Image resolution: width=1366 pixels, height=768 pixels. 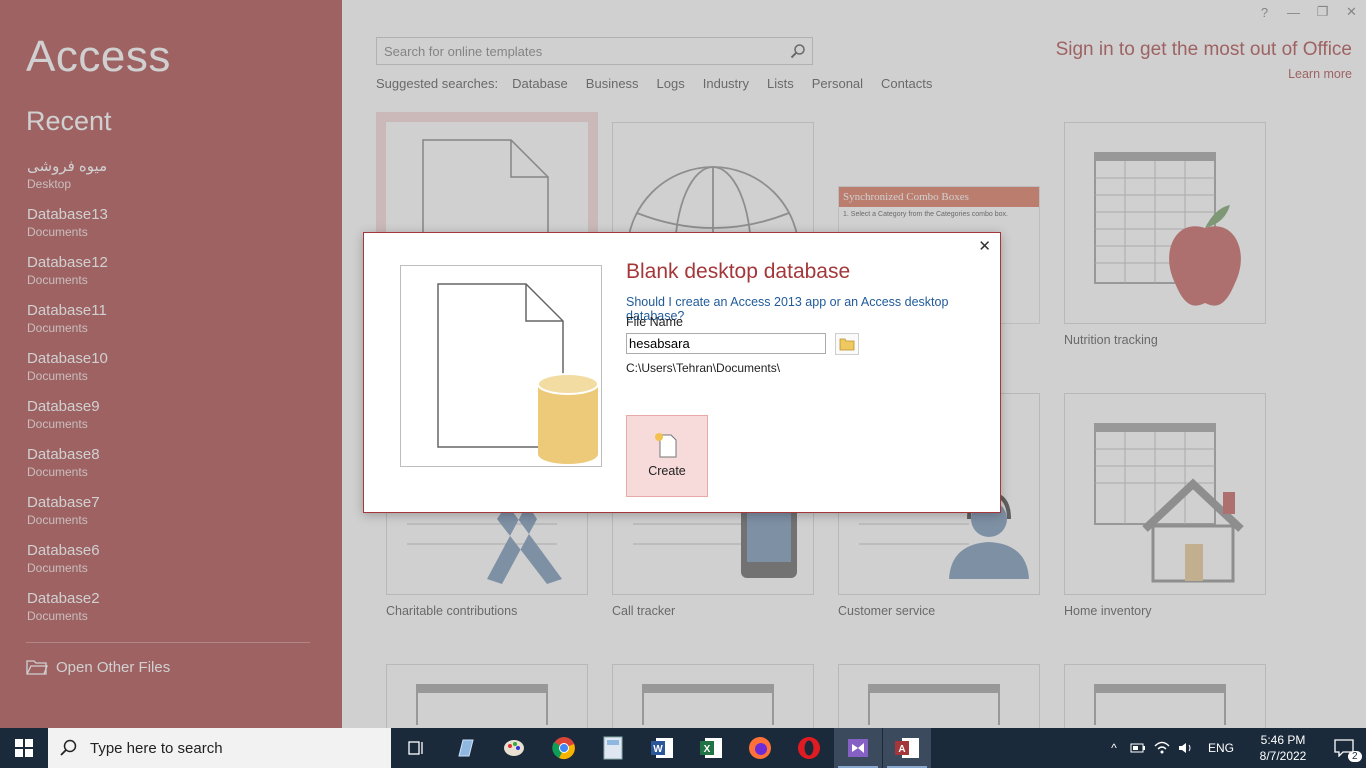 I want to click on taskbar-app-word: W, so click(x=662, y=748).